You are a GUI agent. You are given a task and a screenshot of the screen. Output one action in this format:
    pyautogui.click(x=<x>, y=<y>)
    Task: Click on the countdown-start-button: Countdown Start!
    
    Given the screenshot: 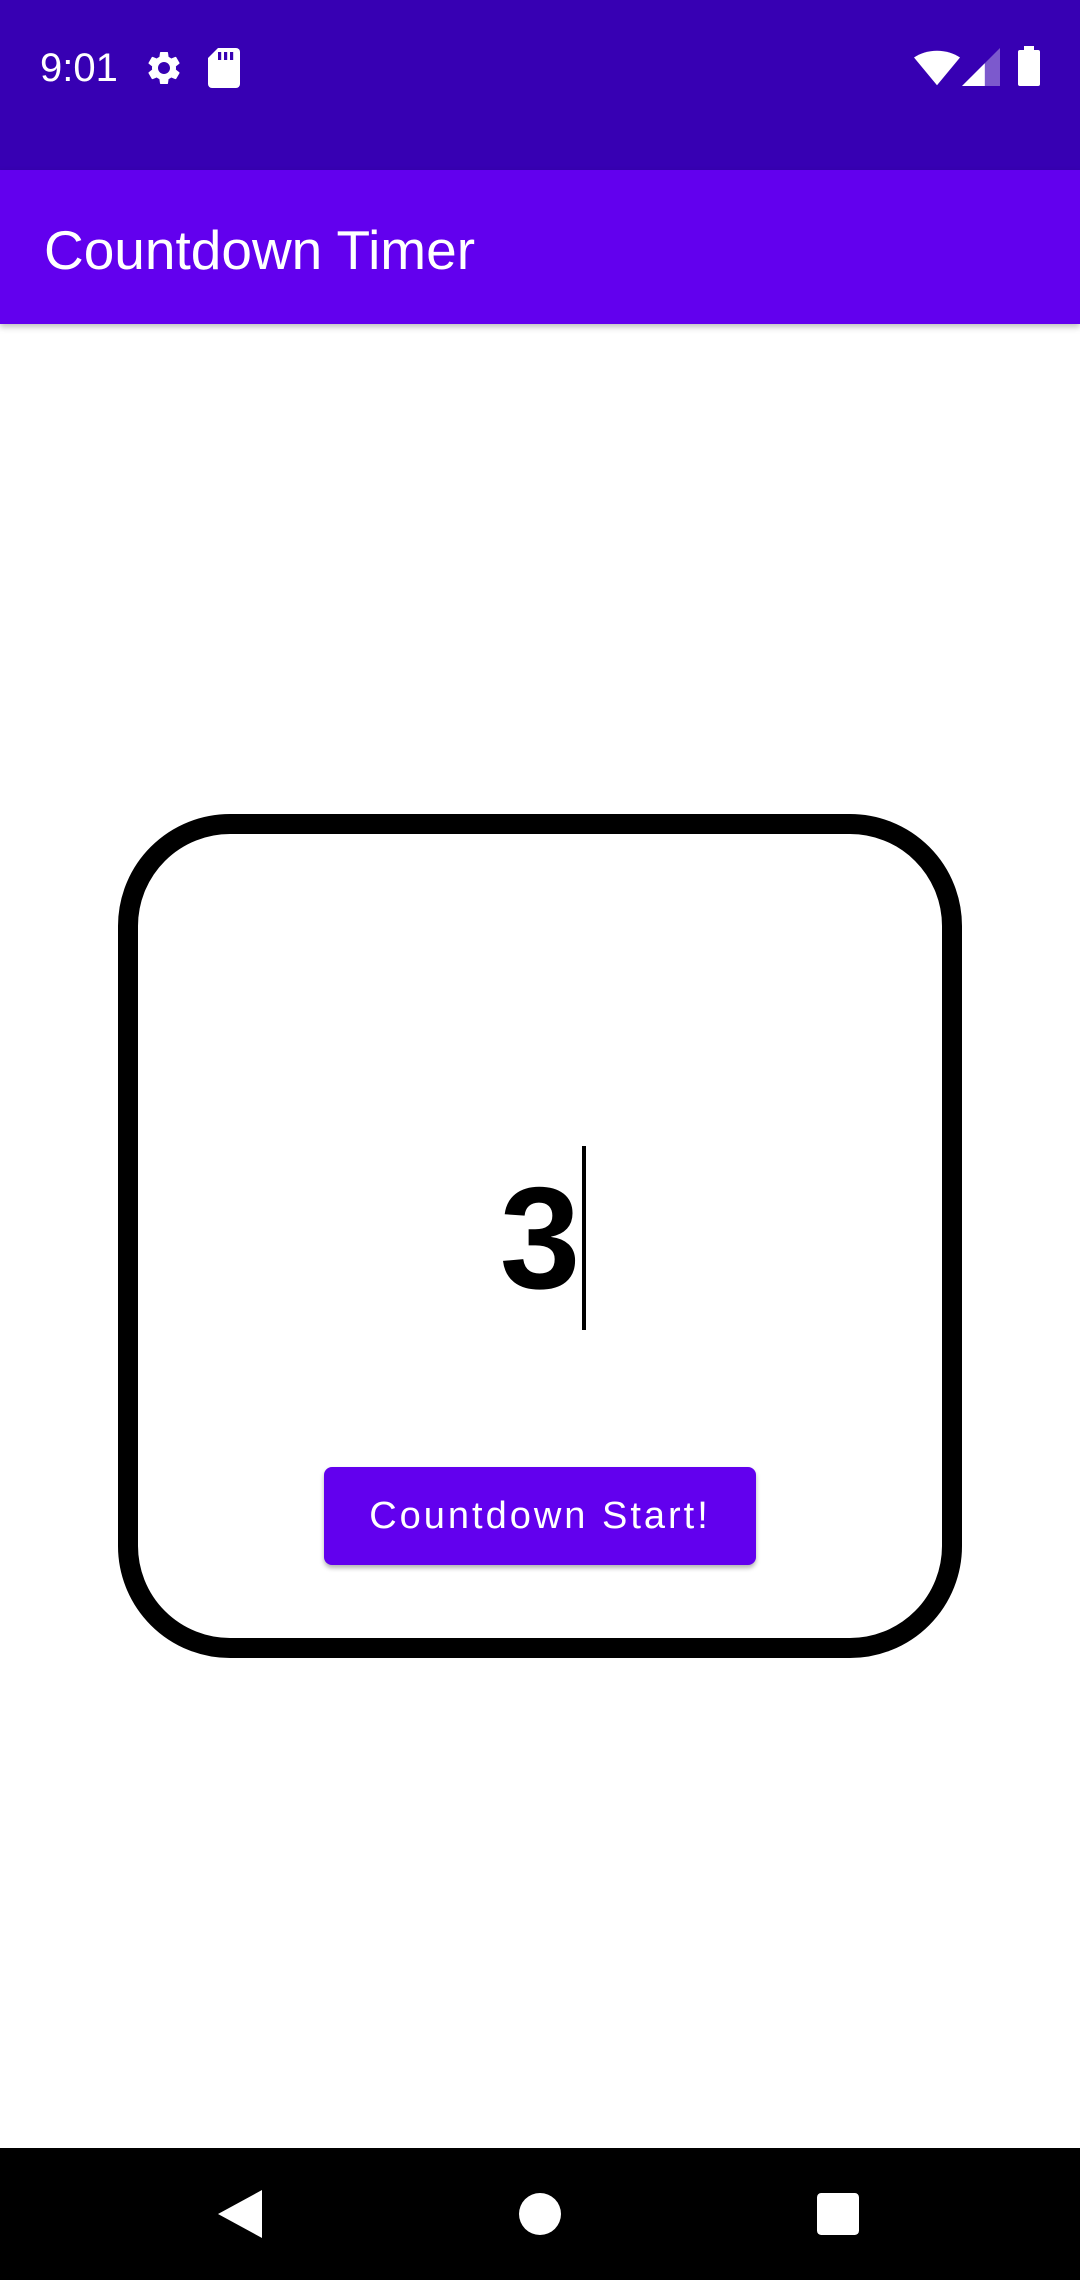 What is the action you would take?
    pyautogui.click(x=540, y=1516)
    